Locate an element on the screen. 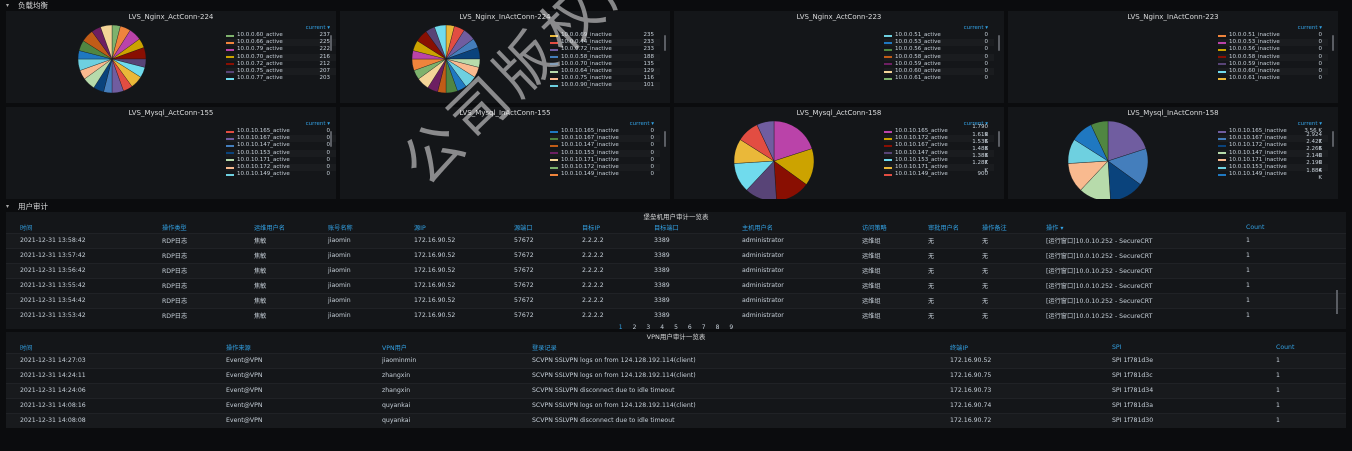  page-link: 9 is located at coordinates (731, 327).